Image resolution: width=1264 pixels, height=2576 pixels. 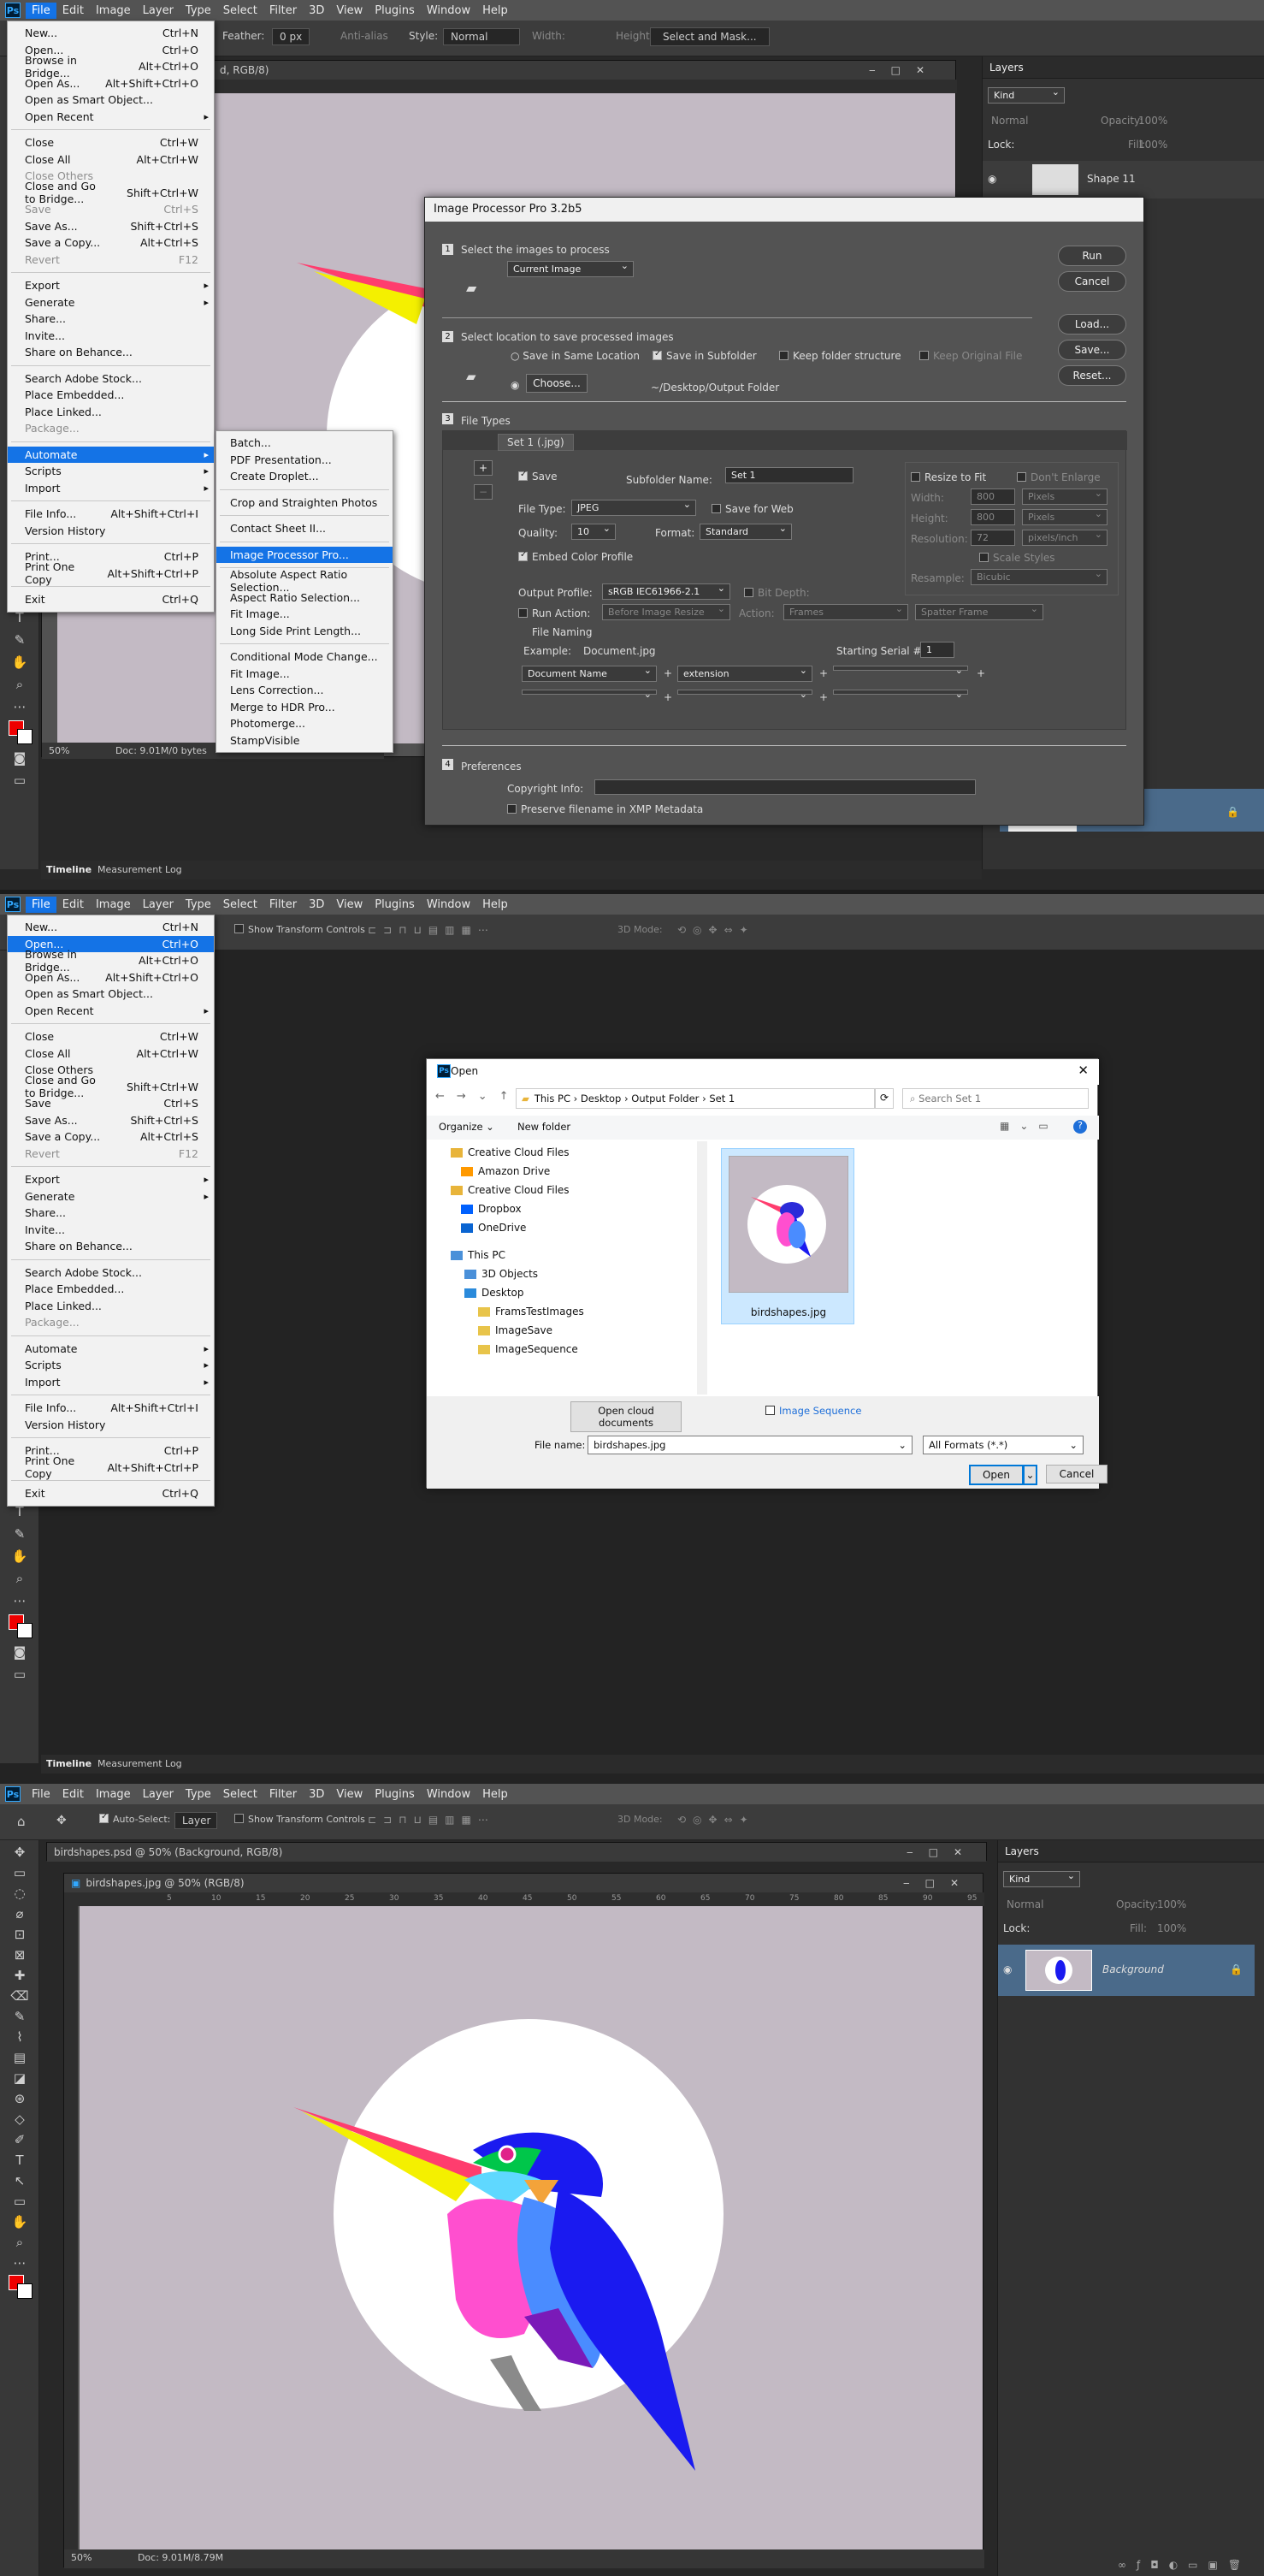 What do you see at coordinates (316, 11) in the screenshot?
I see `menu-3d: 3D` at bounding box center [316, 11].